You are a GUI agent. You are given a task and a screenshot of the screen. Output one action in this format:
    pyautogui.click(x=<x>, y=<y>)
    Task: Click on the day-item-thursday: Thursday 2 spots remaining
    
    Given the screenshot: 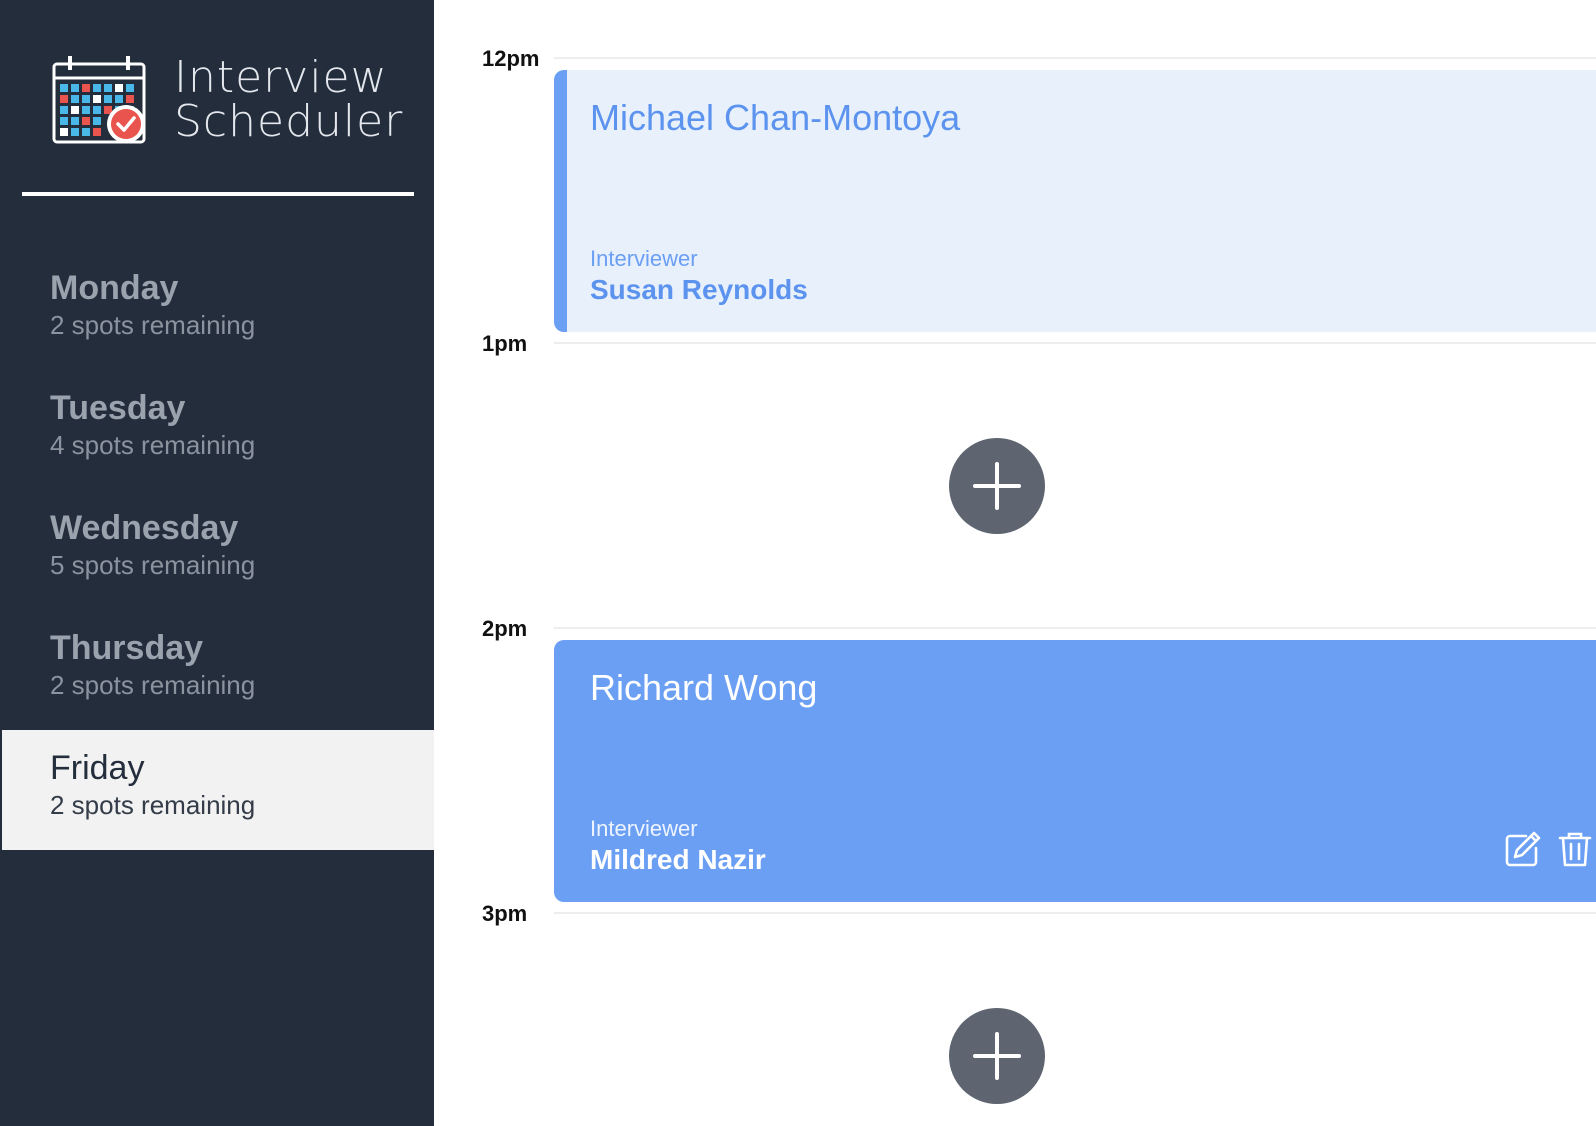 What is the action you would take?
    pyautogui.click(x=218, y=670)
    